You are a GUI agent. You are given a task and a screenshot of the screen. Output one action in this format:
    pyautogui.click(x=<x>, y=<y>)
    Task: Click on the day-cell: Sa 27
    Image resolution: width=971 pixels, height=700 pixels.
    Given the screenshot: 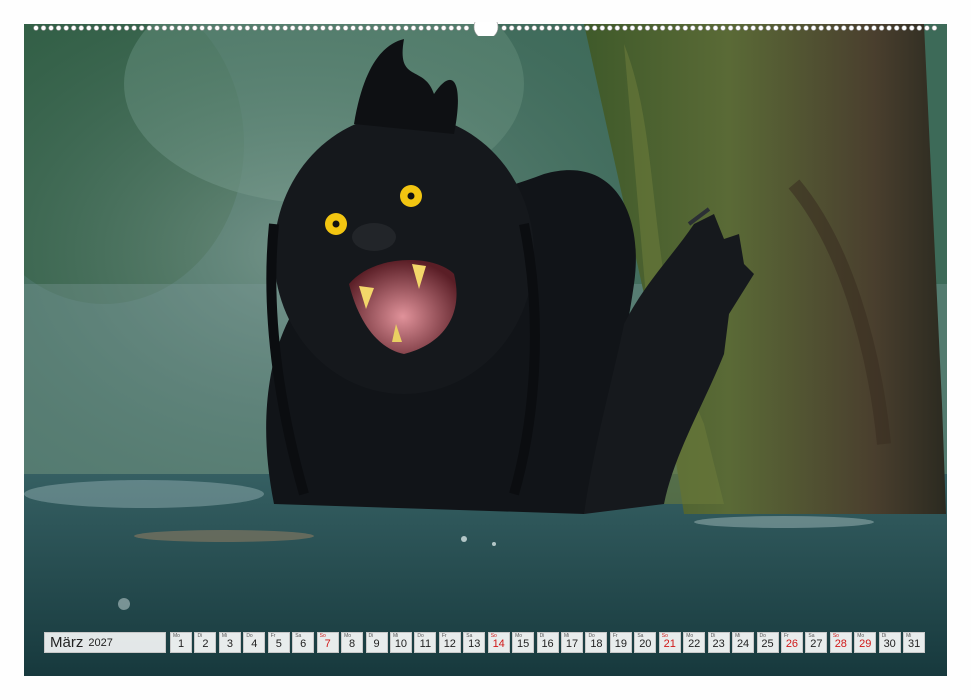 What is the action you would take?
    pyautogui.click(x=816, y=642)
    